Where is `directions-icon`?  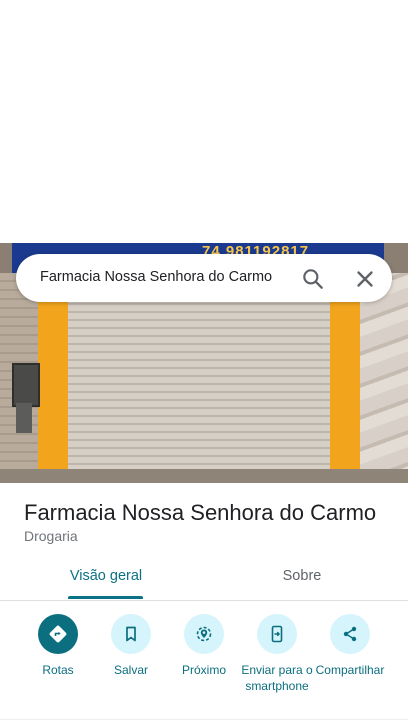
directions-icon is located at coordinates (58, 634).